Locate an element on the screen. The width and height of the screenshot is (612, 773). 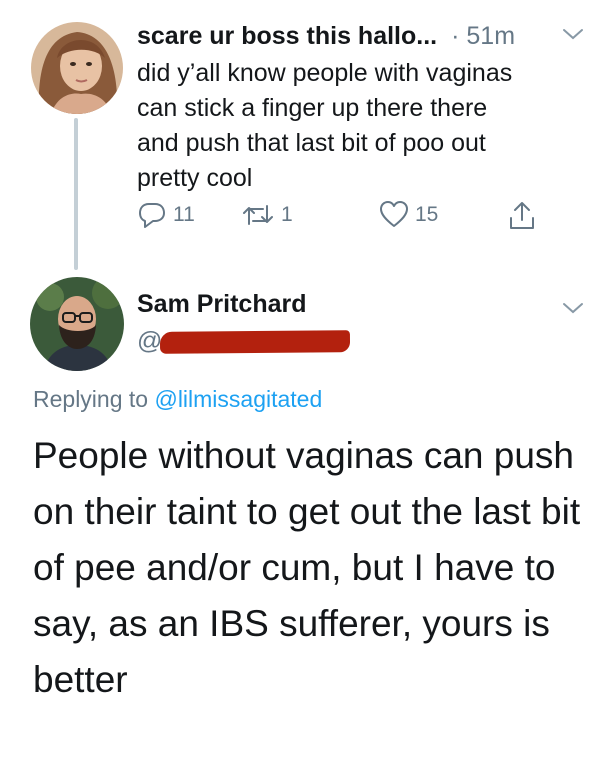
like-count: 15 is located at coordinates (427, 214).